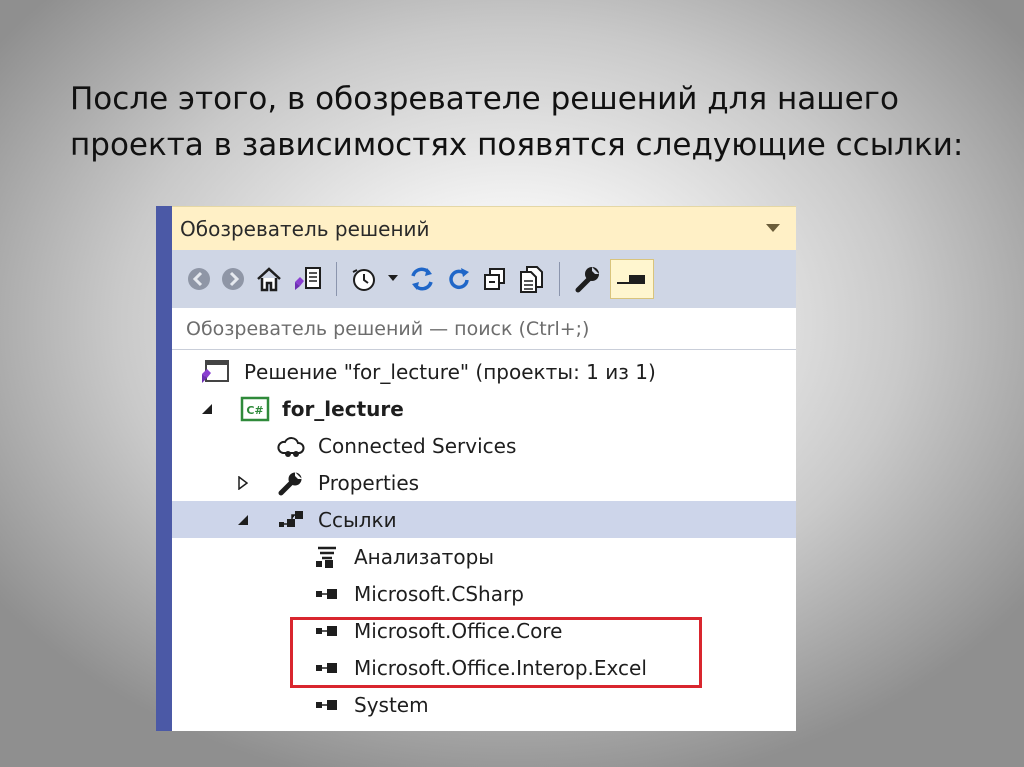  I want to click on show-all-files-icon, so click(531, 279).